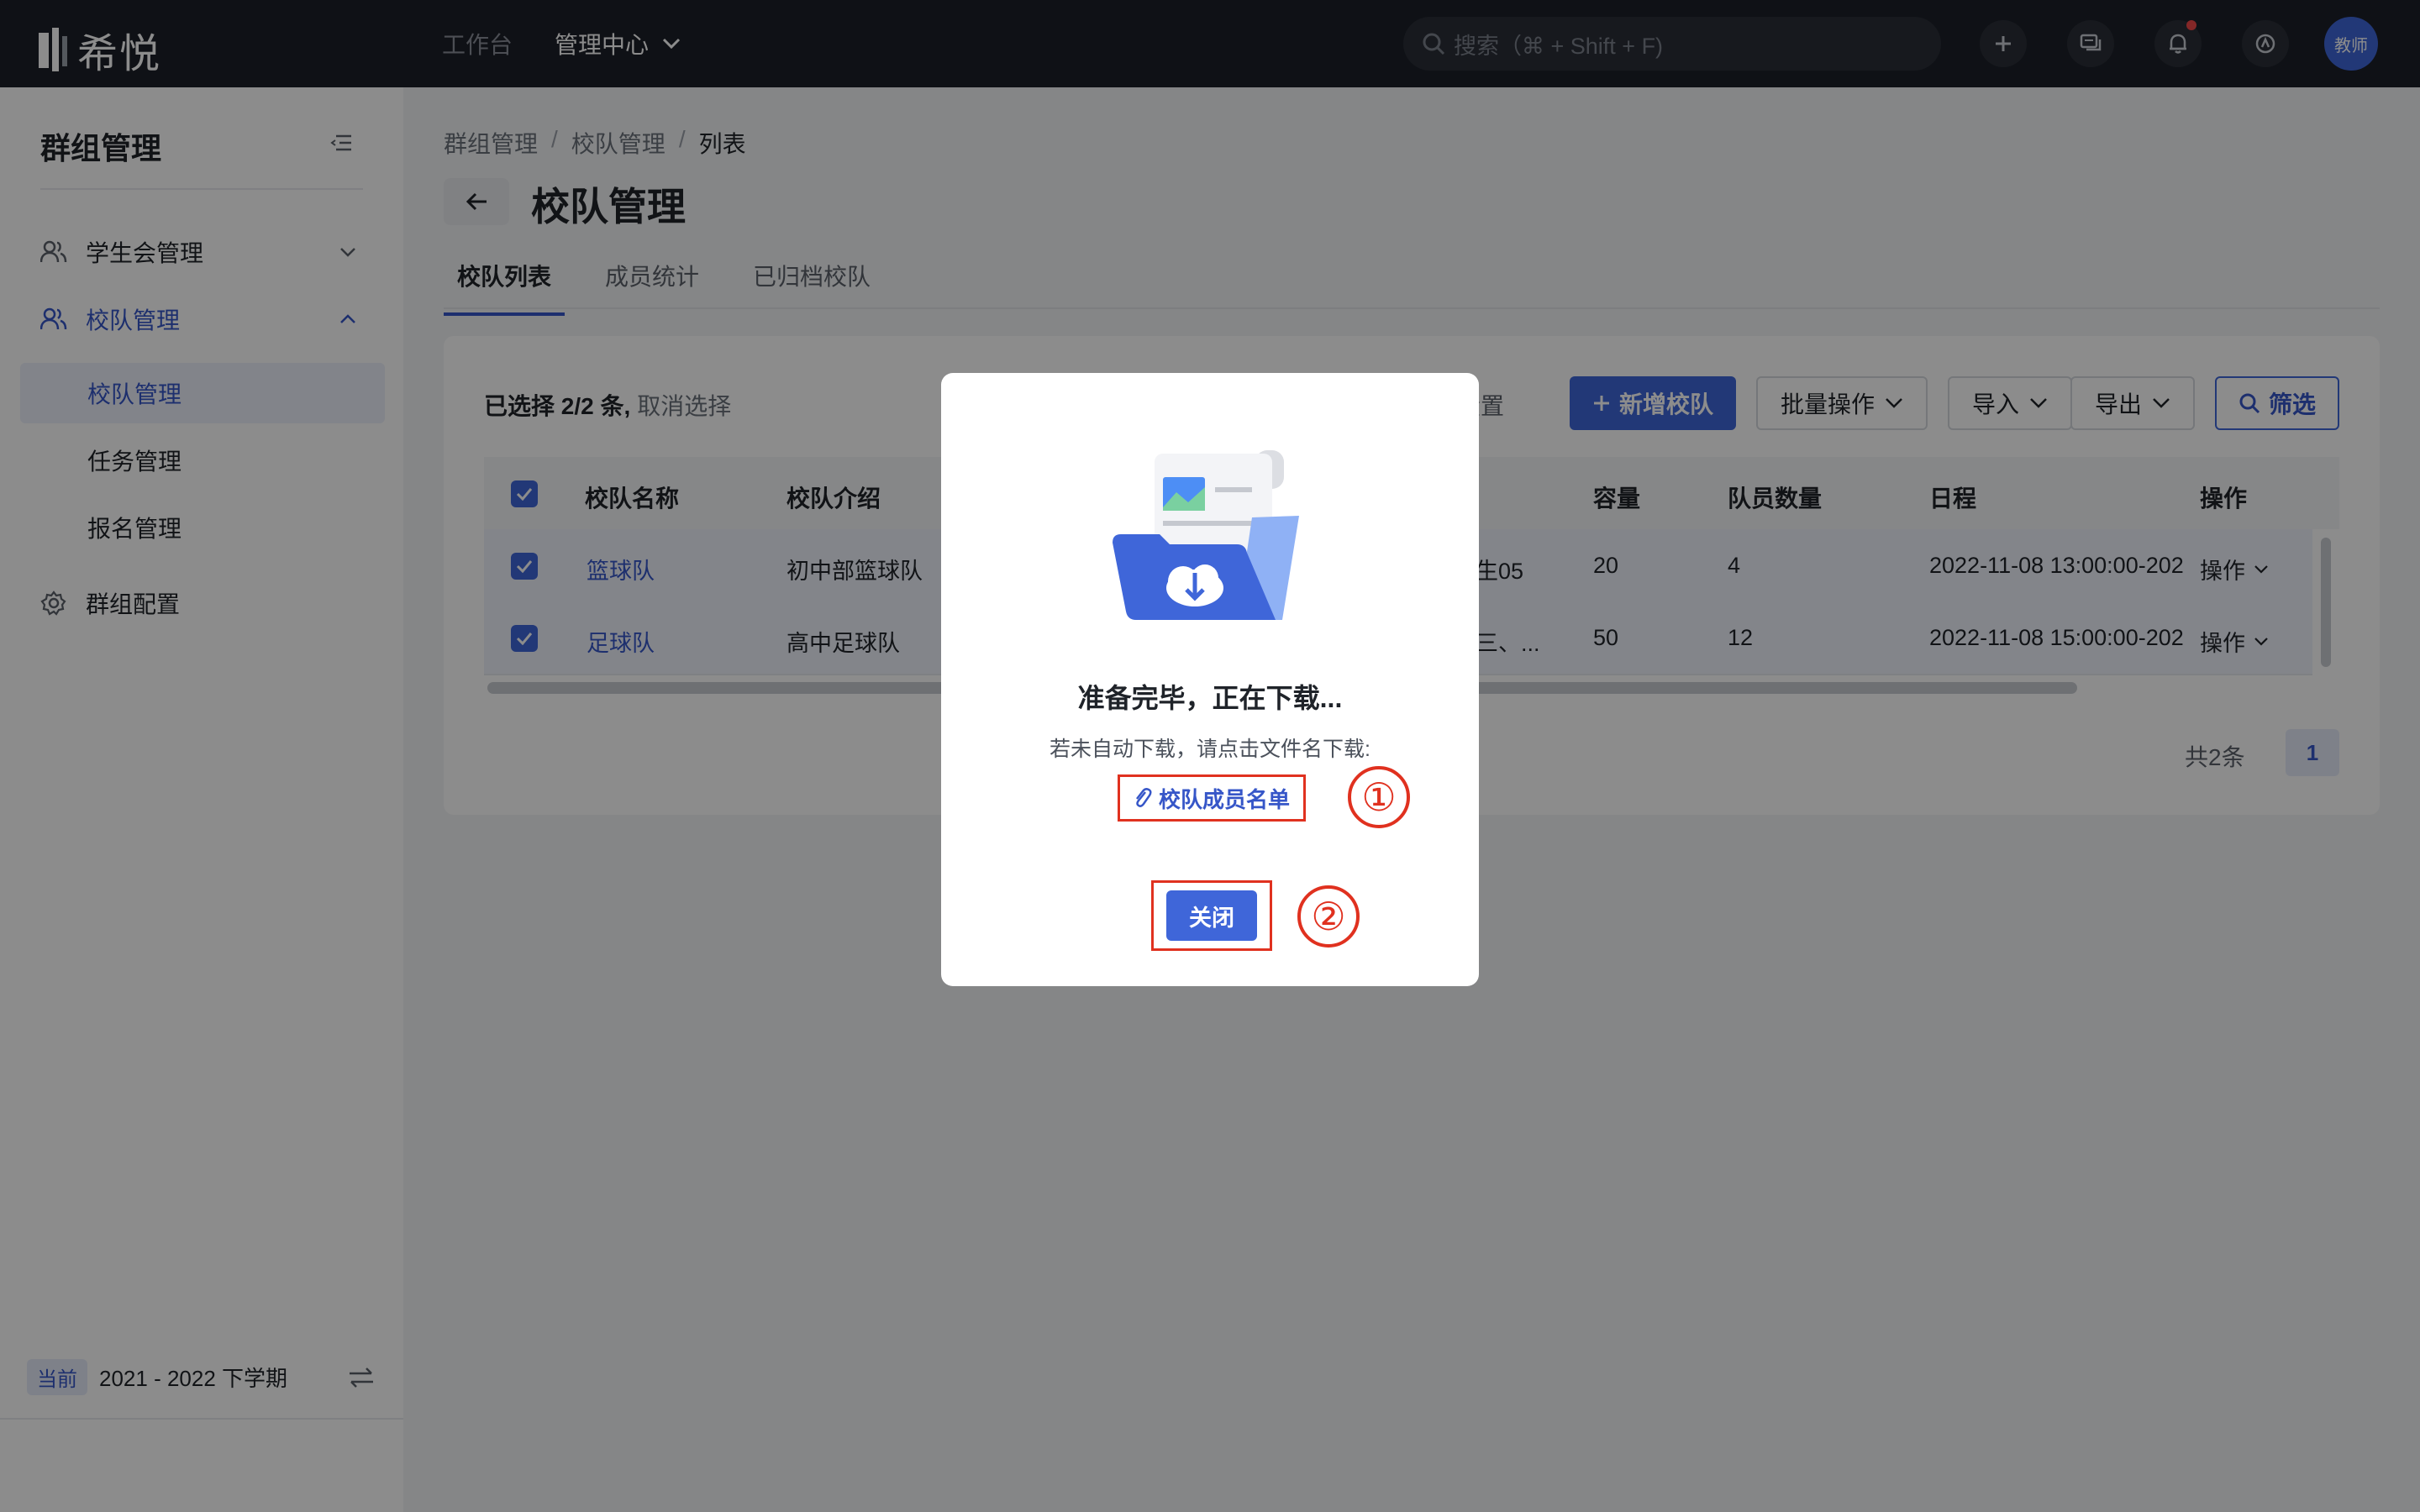 The width and height of the screenshot is (2420, 1512). I want to click on download-folder-icon, so click(1206, 535).